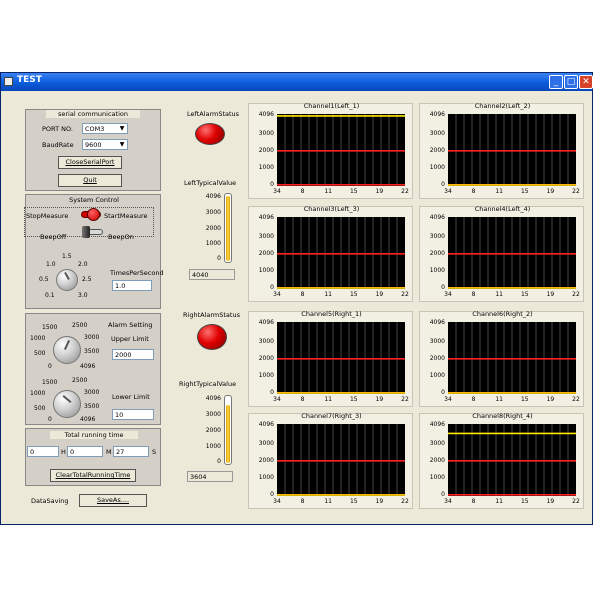 This screenshot has width=600, height=600. I want to click on chart-title: Channel8(Right_4), so click(502, 416).